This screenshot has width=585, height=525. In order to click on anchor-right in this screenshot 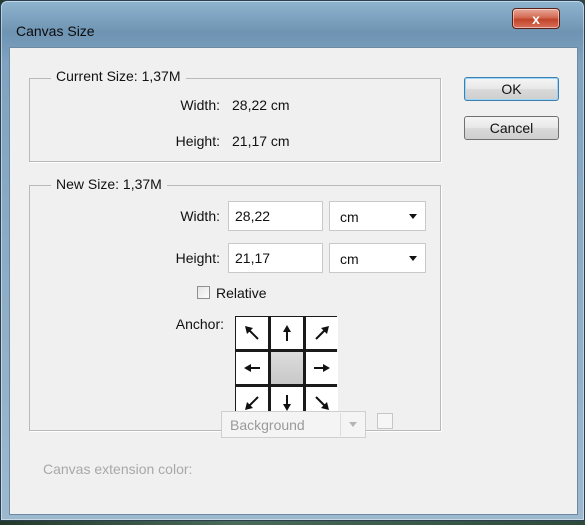, I will do `click(322, 368)`.